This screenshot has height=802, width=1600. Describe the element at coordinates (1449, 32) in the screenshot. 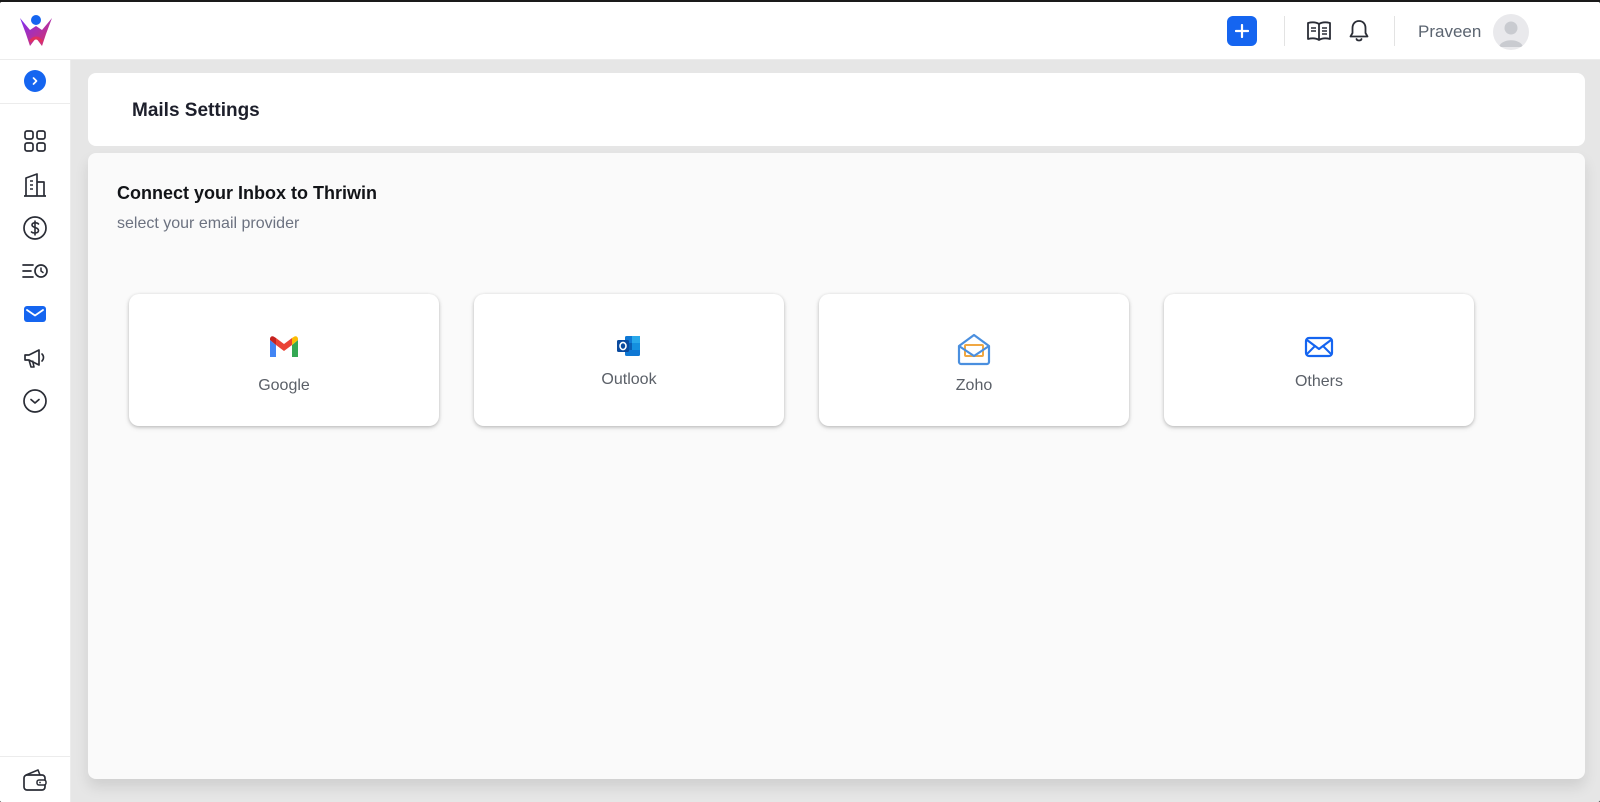

I see `user-name: Praveen` at that location.